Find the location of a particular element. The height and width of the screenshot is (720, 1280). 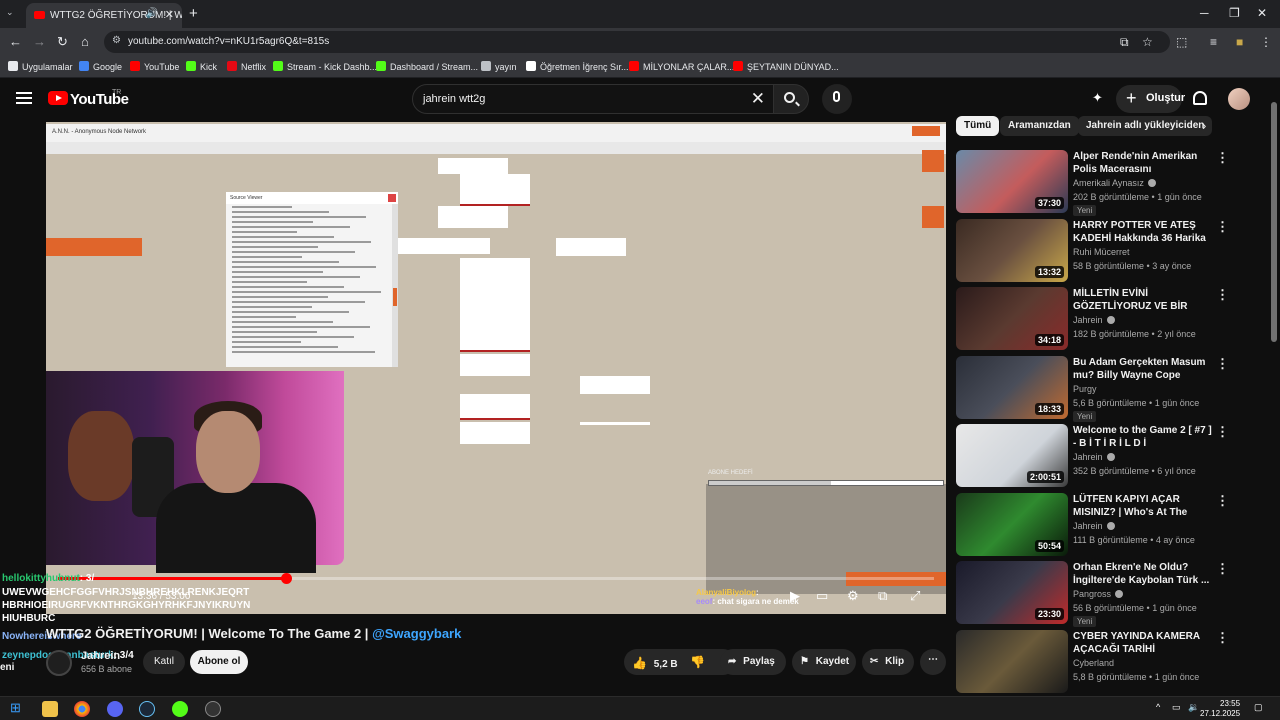

steam-icon is located at coordinates (147, 709).